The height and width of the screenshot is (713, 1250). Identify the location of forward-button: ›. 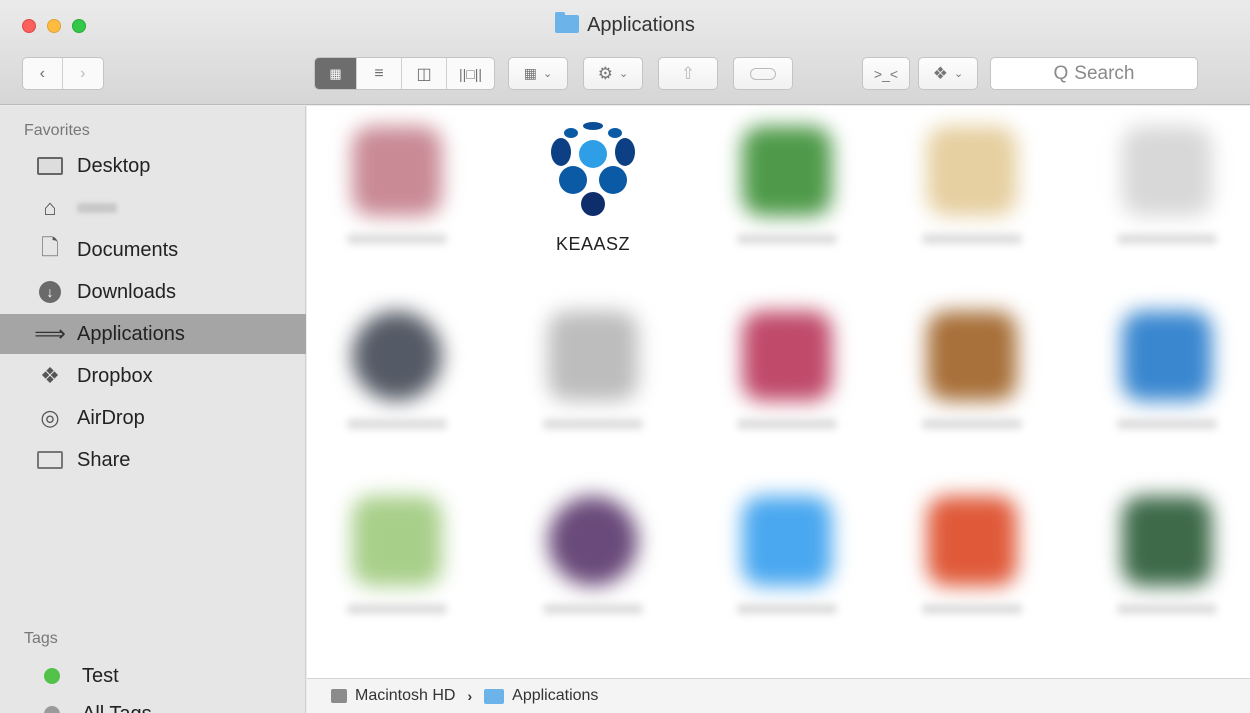
(83, 73).